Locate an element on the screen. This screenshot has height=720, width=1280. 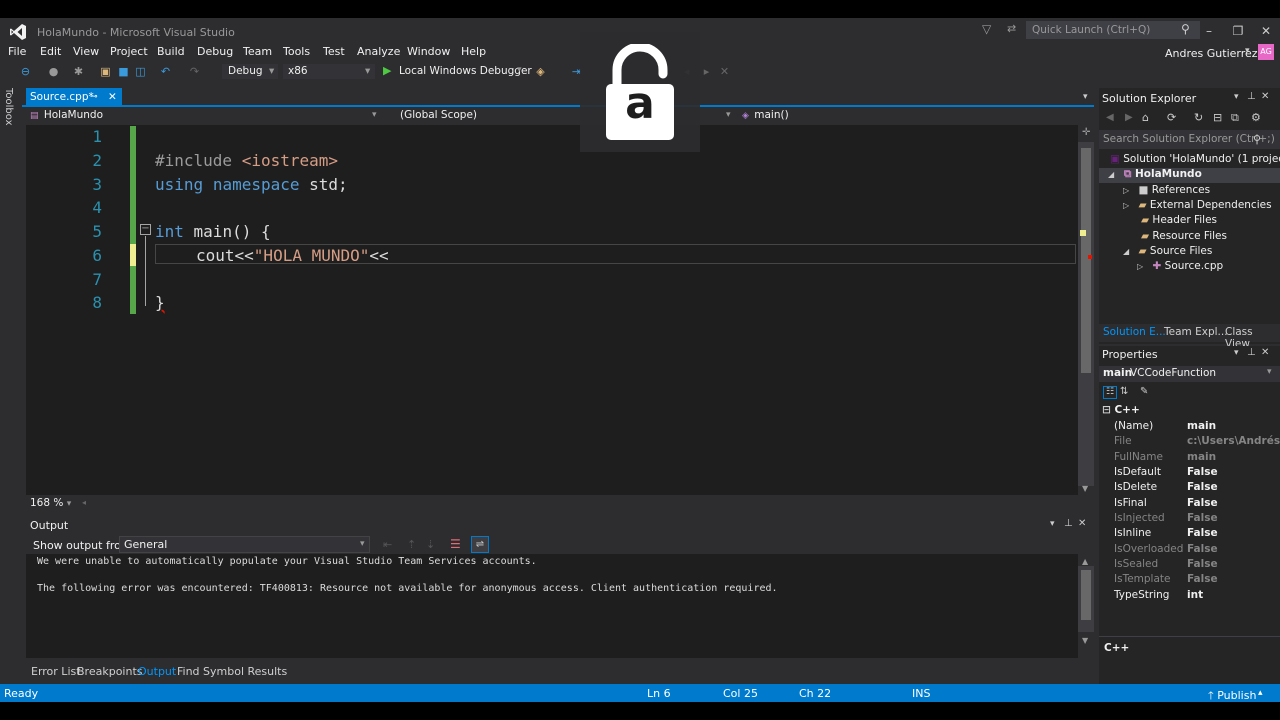
tab-breakpoints: Breakpoints is located at coordinates (110, 671).